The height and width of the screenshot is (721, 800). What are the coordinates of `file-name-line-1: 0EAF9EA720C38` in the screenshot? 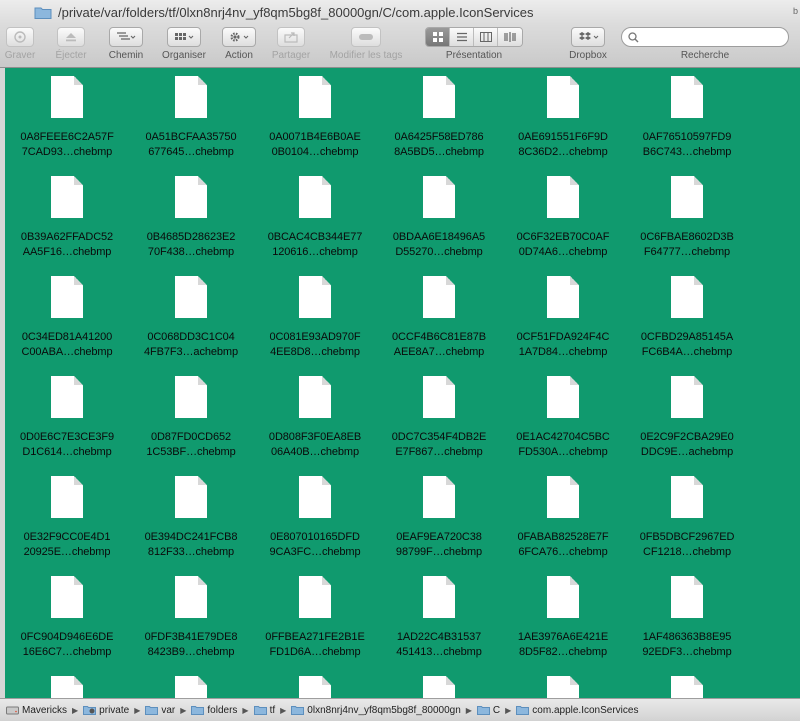 It's located at (439, 537).